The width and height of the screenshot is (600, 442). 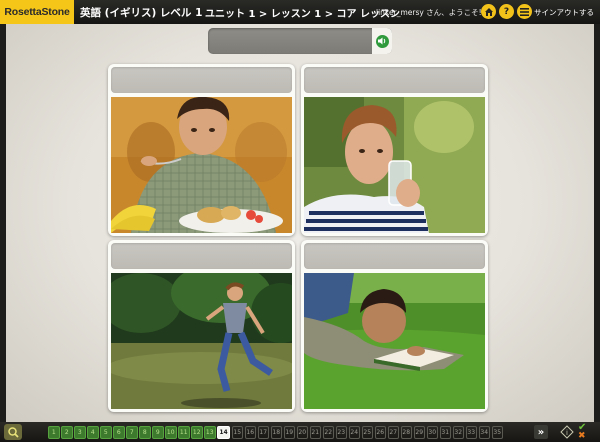 I want to click on screen-tile-3: 3, so click(x=80, y=432).